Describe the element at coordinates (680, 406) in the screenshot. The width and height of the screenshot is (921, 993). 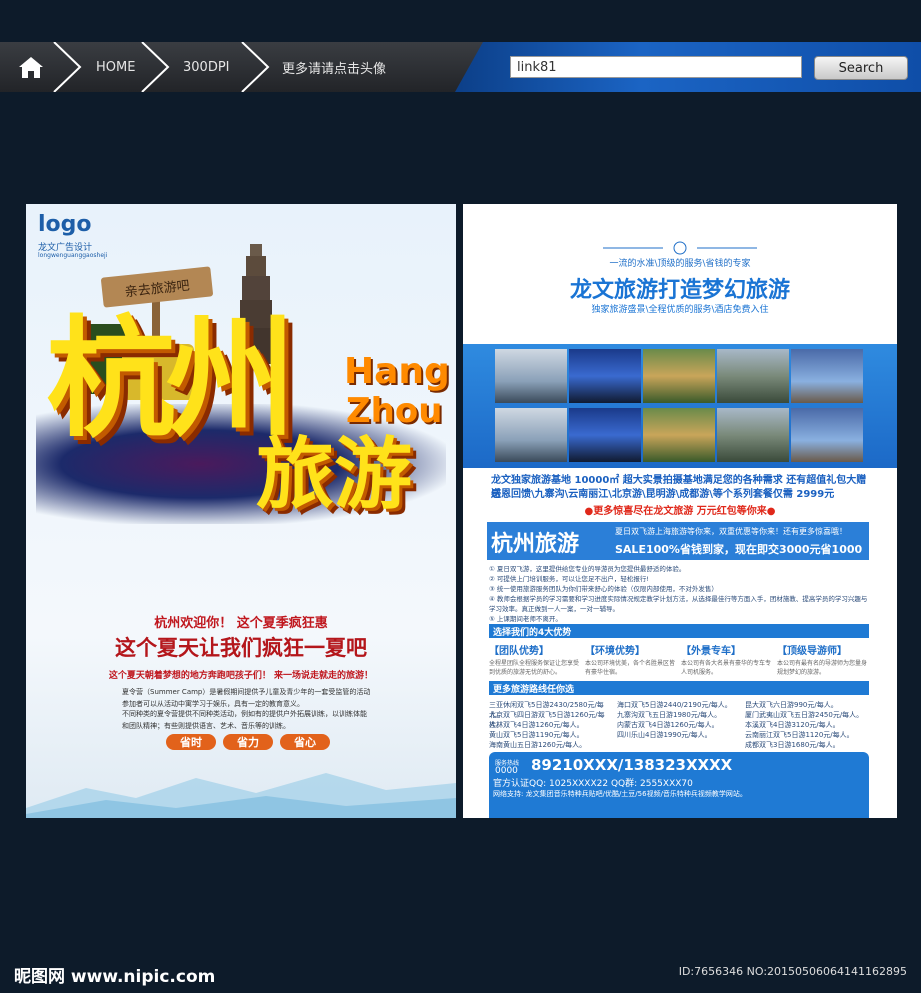
I see `photo-strip` at that location.